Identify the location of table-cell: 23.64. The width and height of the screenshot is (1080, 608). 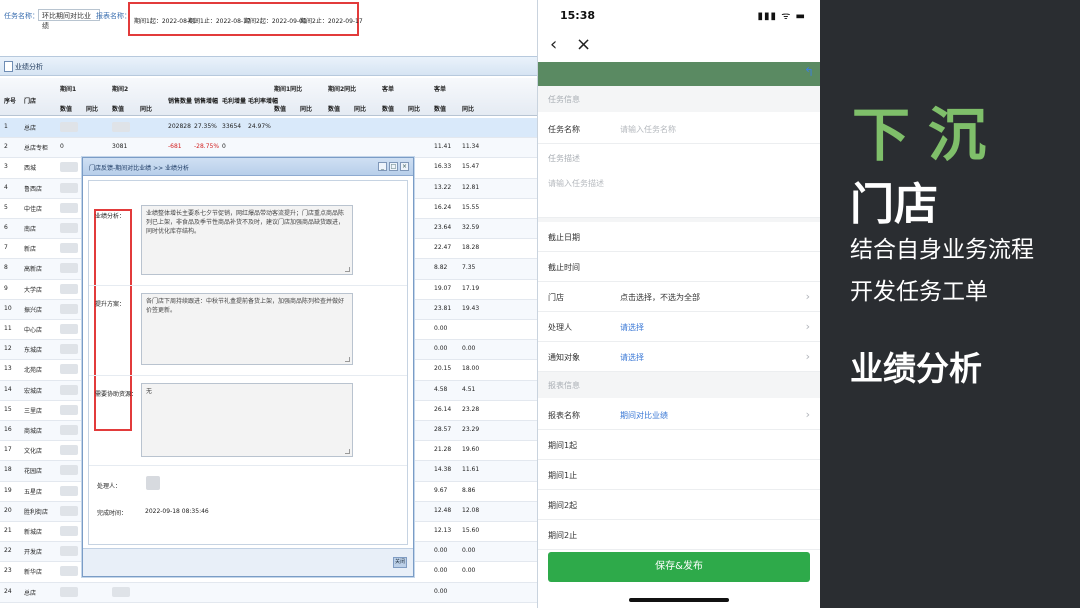
(443, 227).